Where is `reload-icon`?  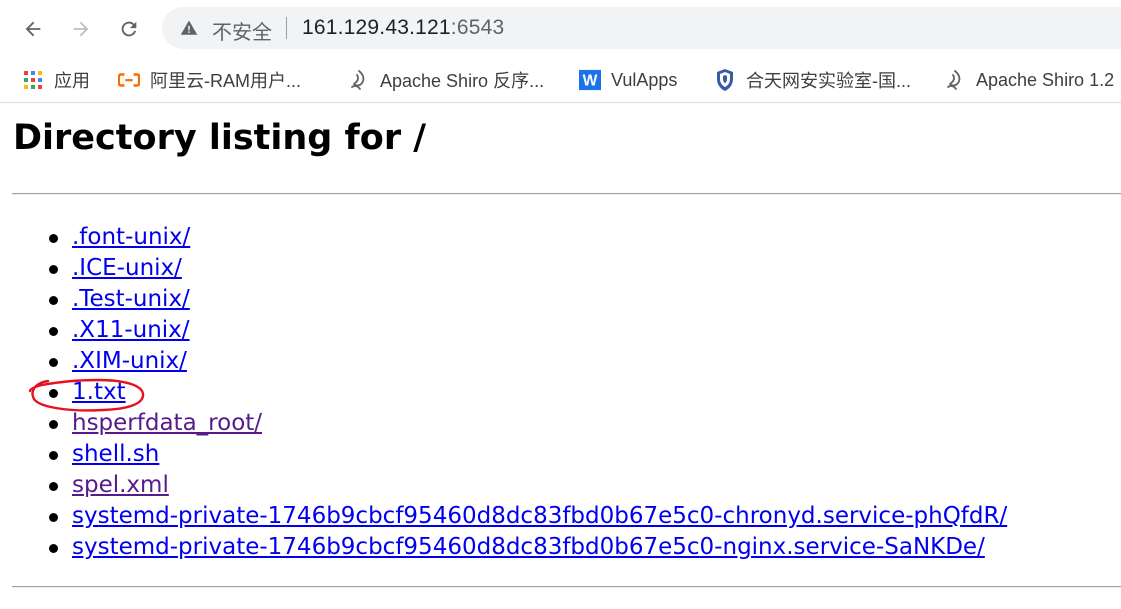
reload-icon is located at coordinates (129, 29).